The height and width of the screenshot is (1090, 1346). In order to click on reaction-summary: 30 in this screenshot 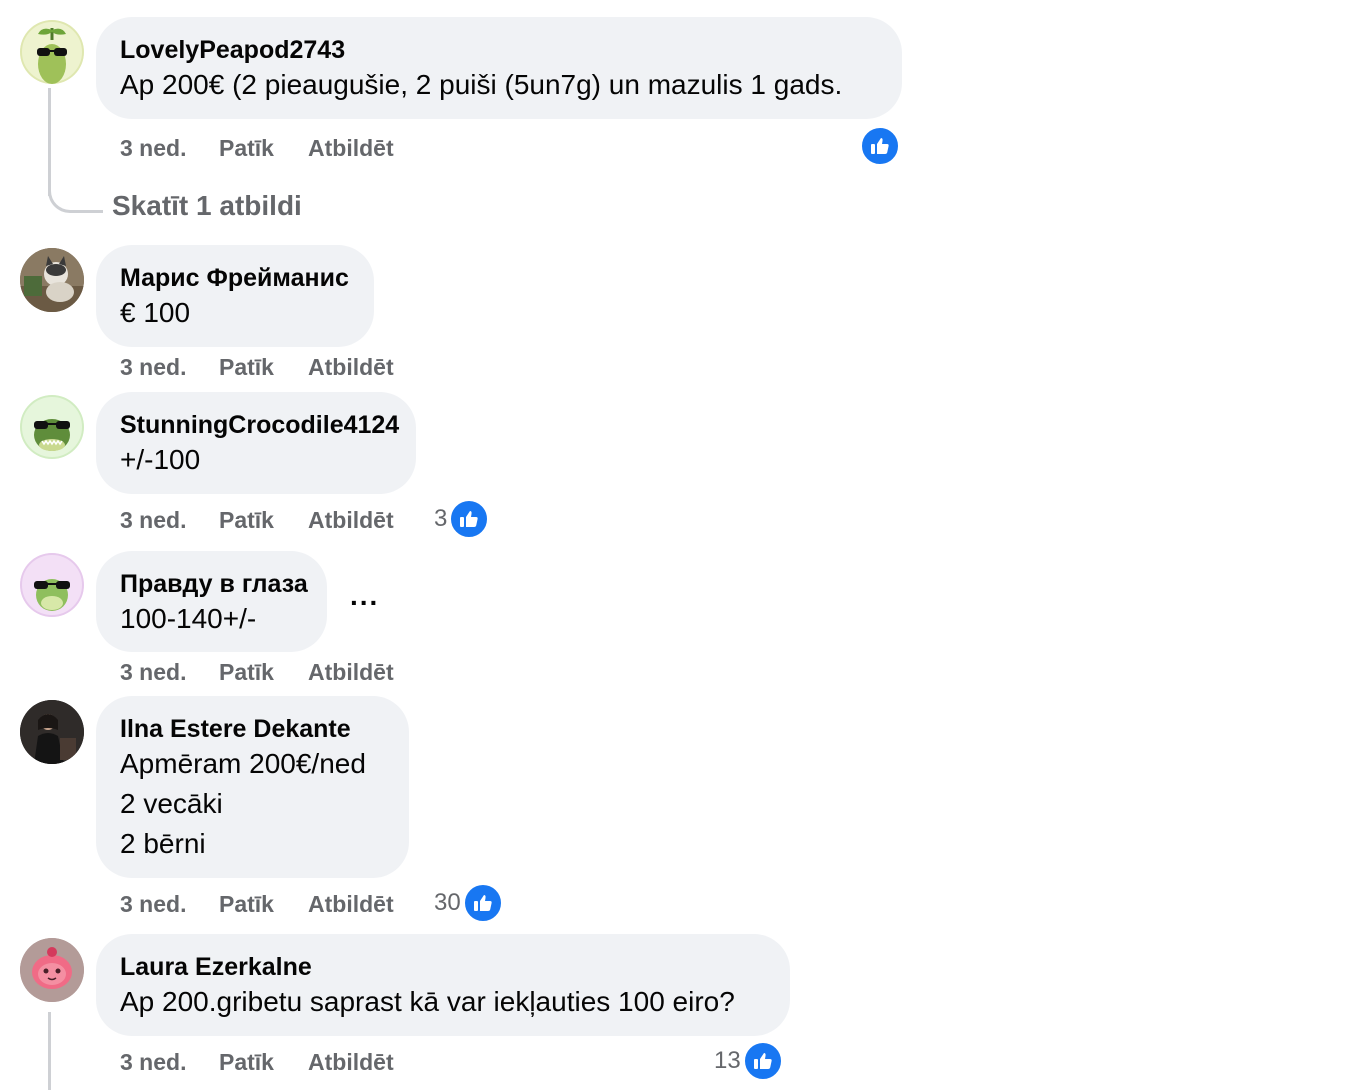, I will do `click(468, 903)`.